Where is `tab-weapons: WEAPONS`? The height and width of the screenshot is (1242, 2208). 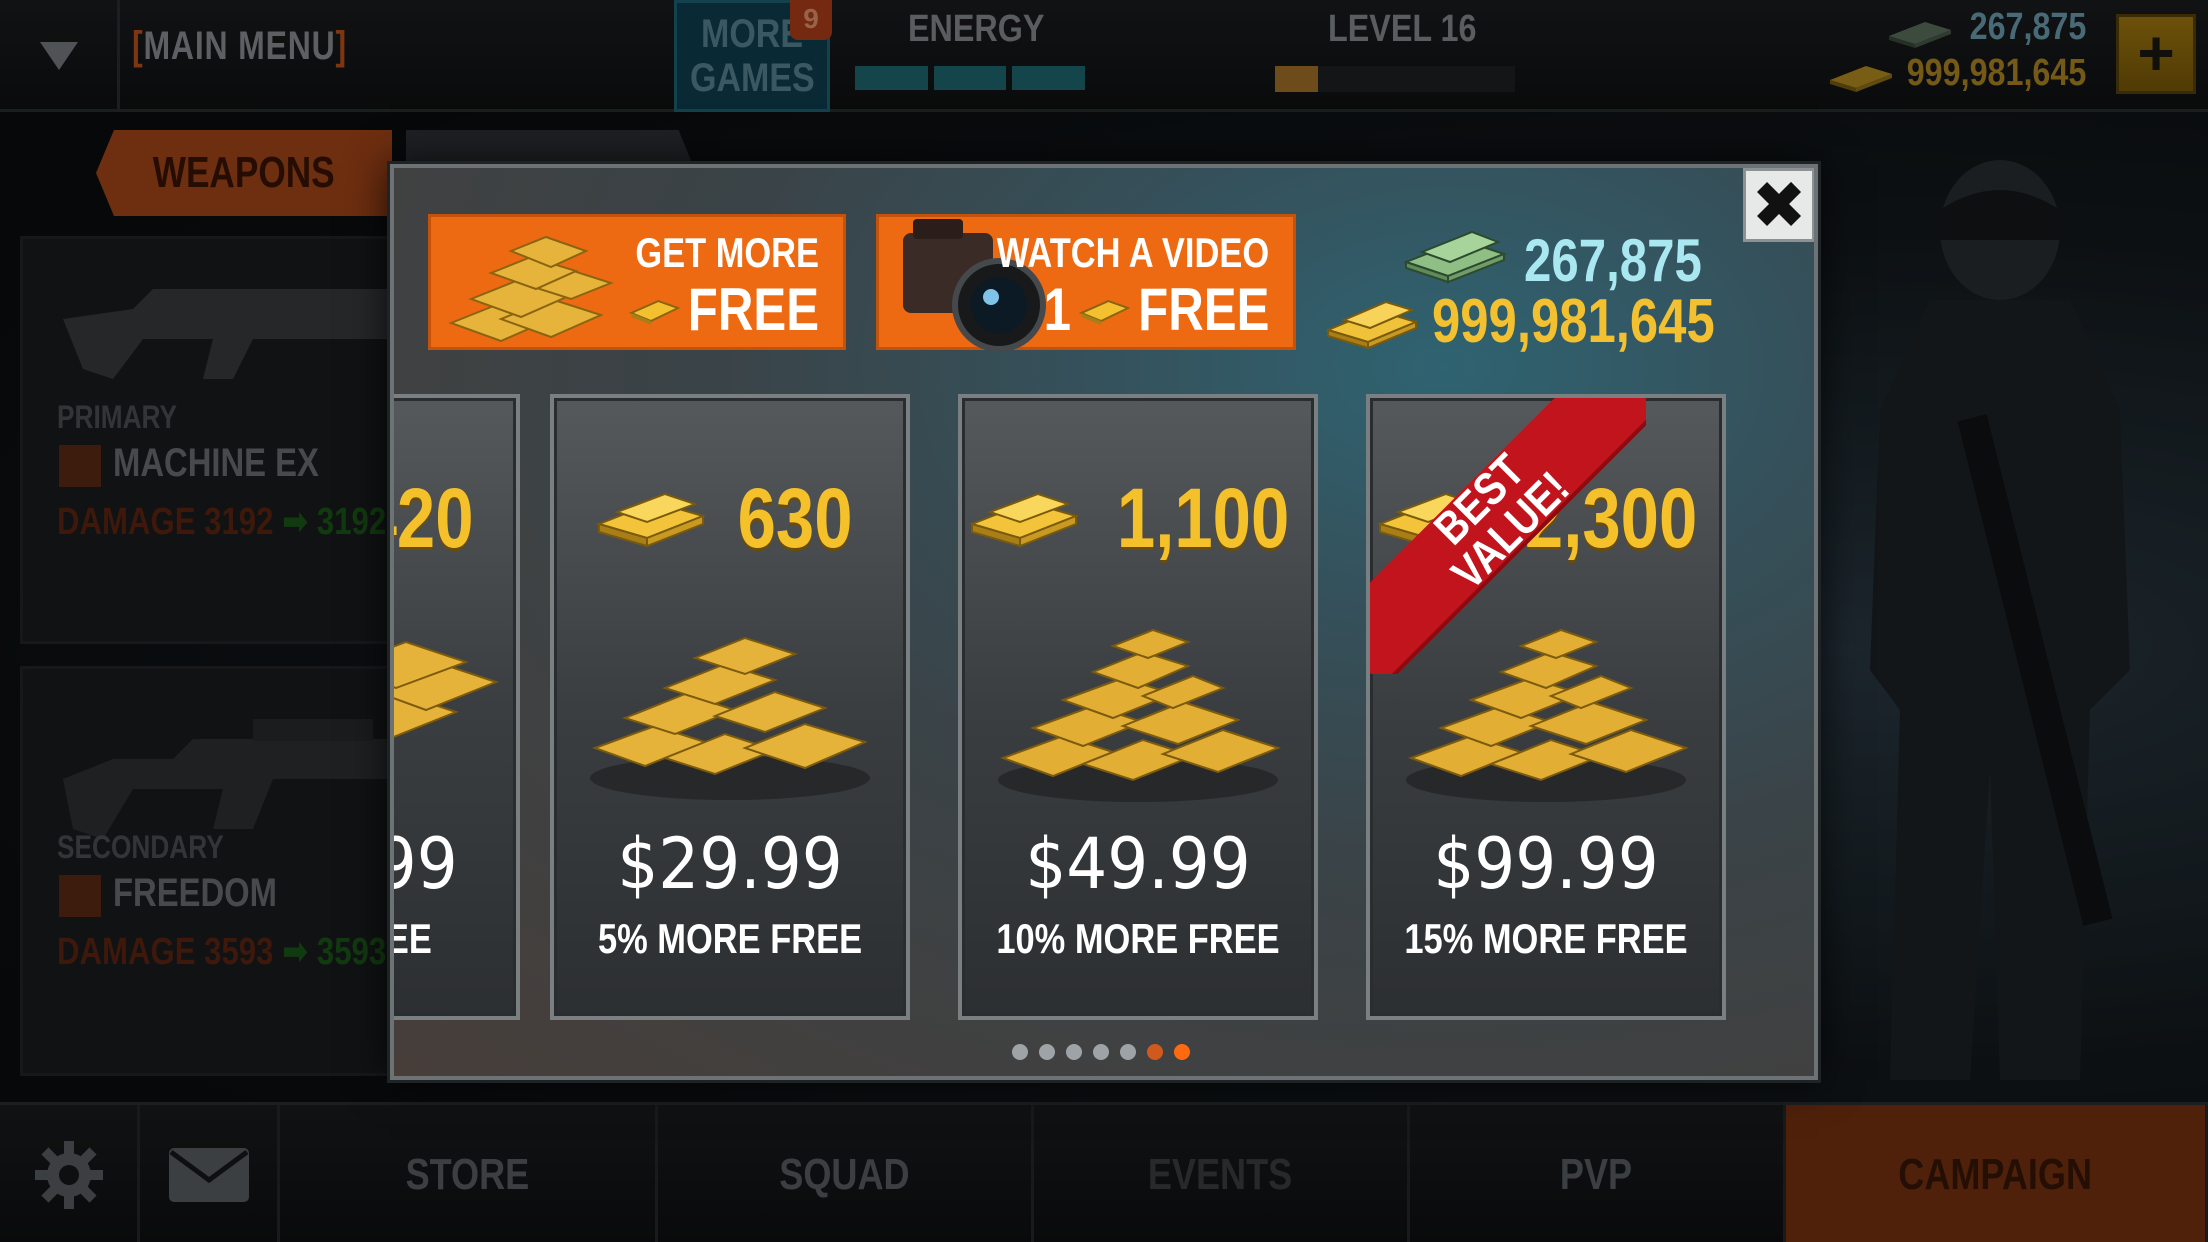 tab-weapons: WEAPONS is located at coordinates (244, 173).